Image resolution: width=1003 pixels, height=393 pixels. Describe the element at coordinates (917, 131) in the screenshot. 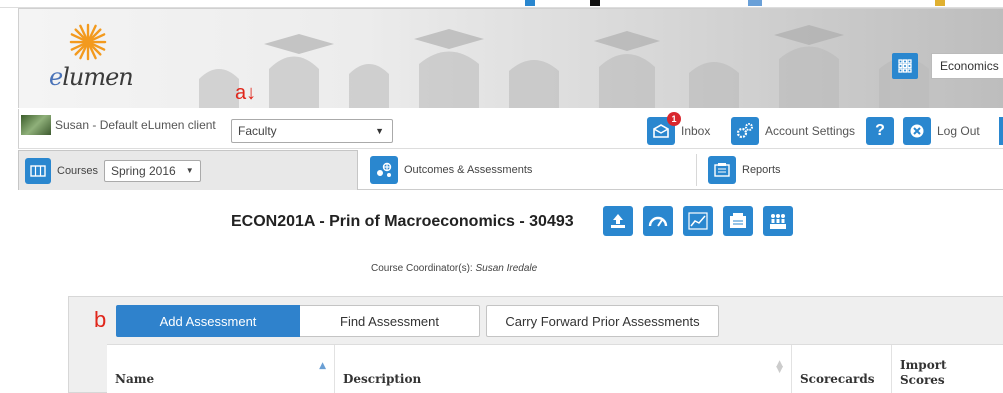

I see `close-icon` at that location.